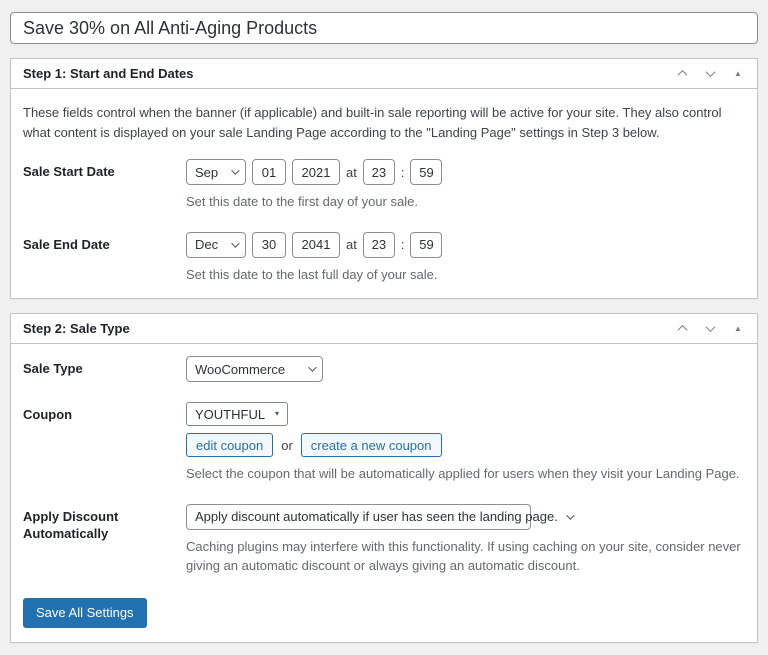  What do you see at coordinates (85, 612) in the screenshot?
I see `save-all-settings-button: Save All Settings` at bounding box center [85, 612].